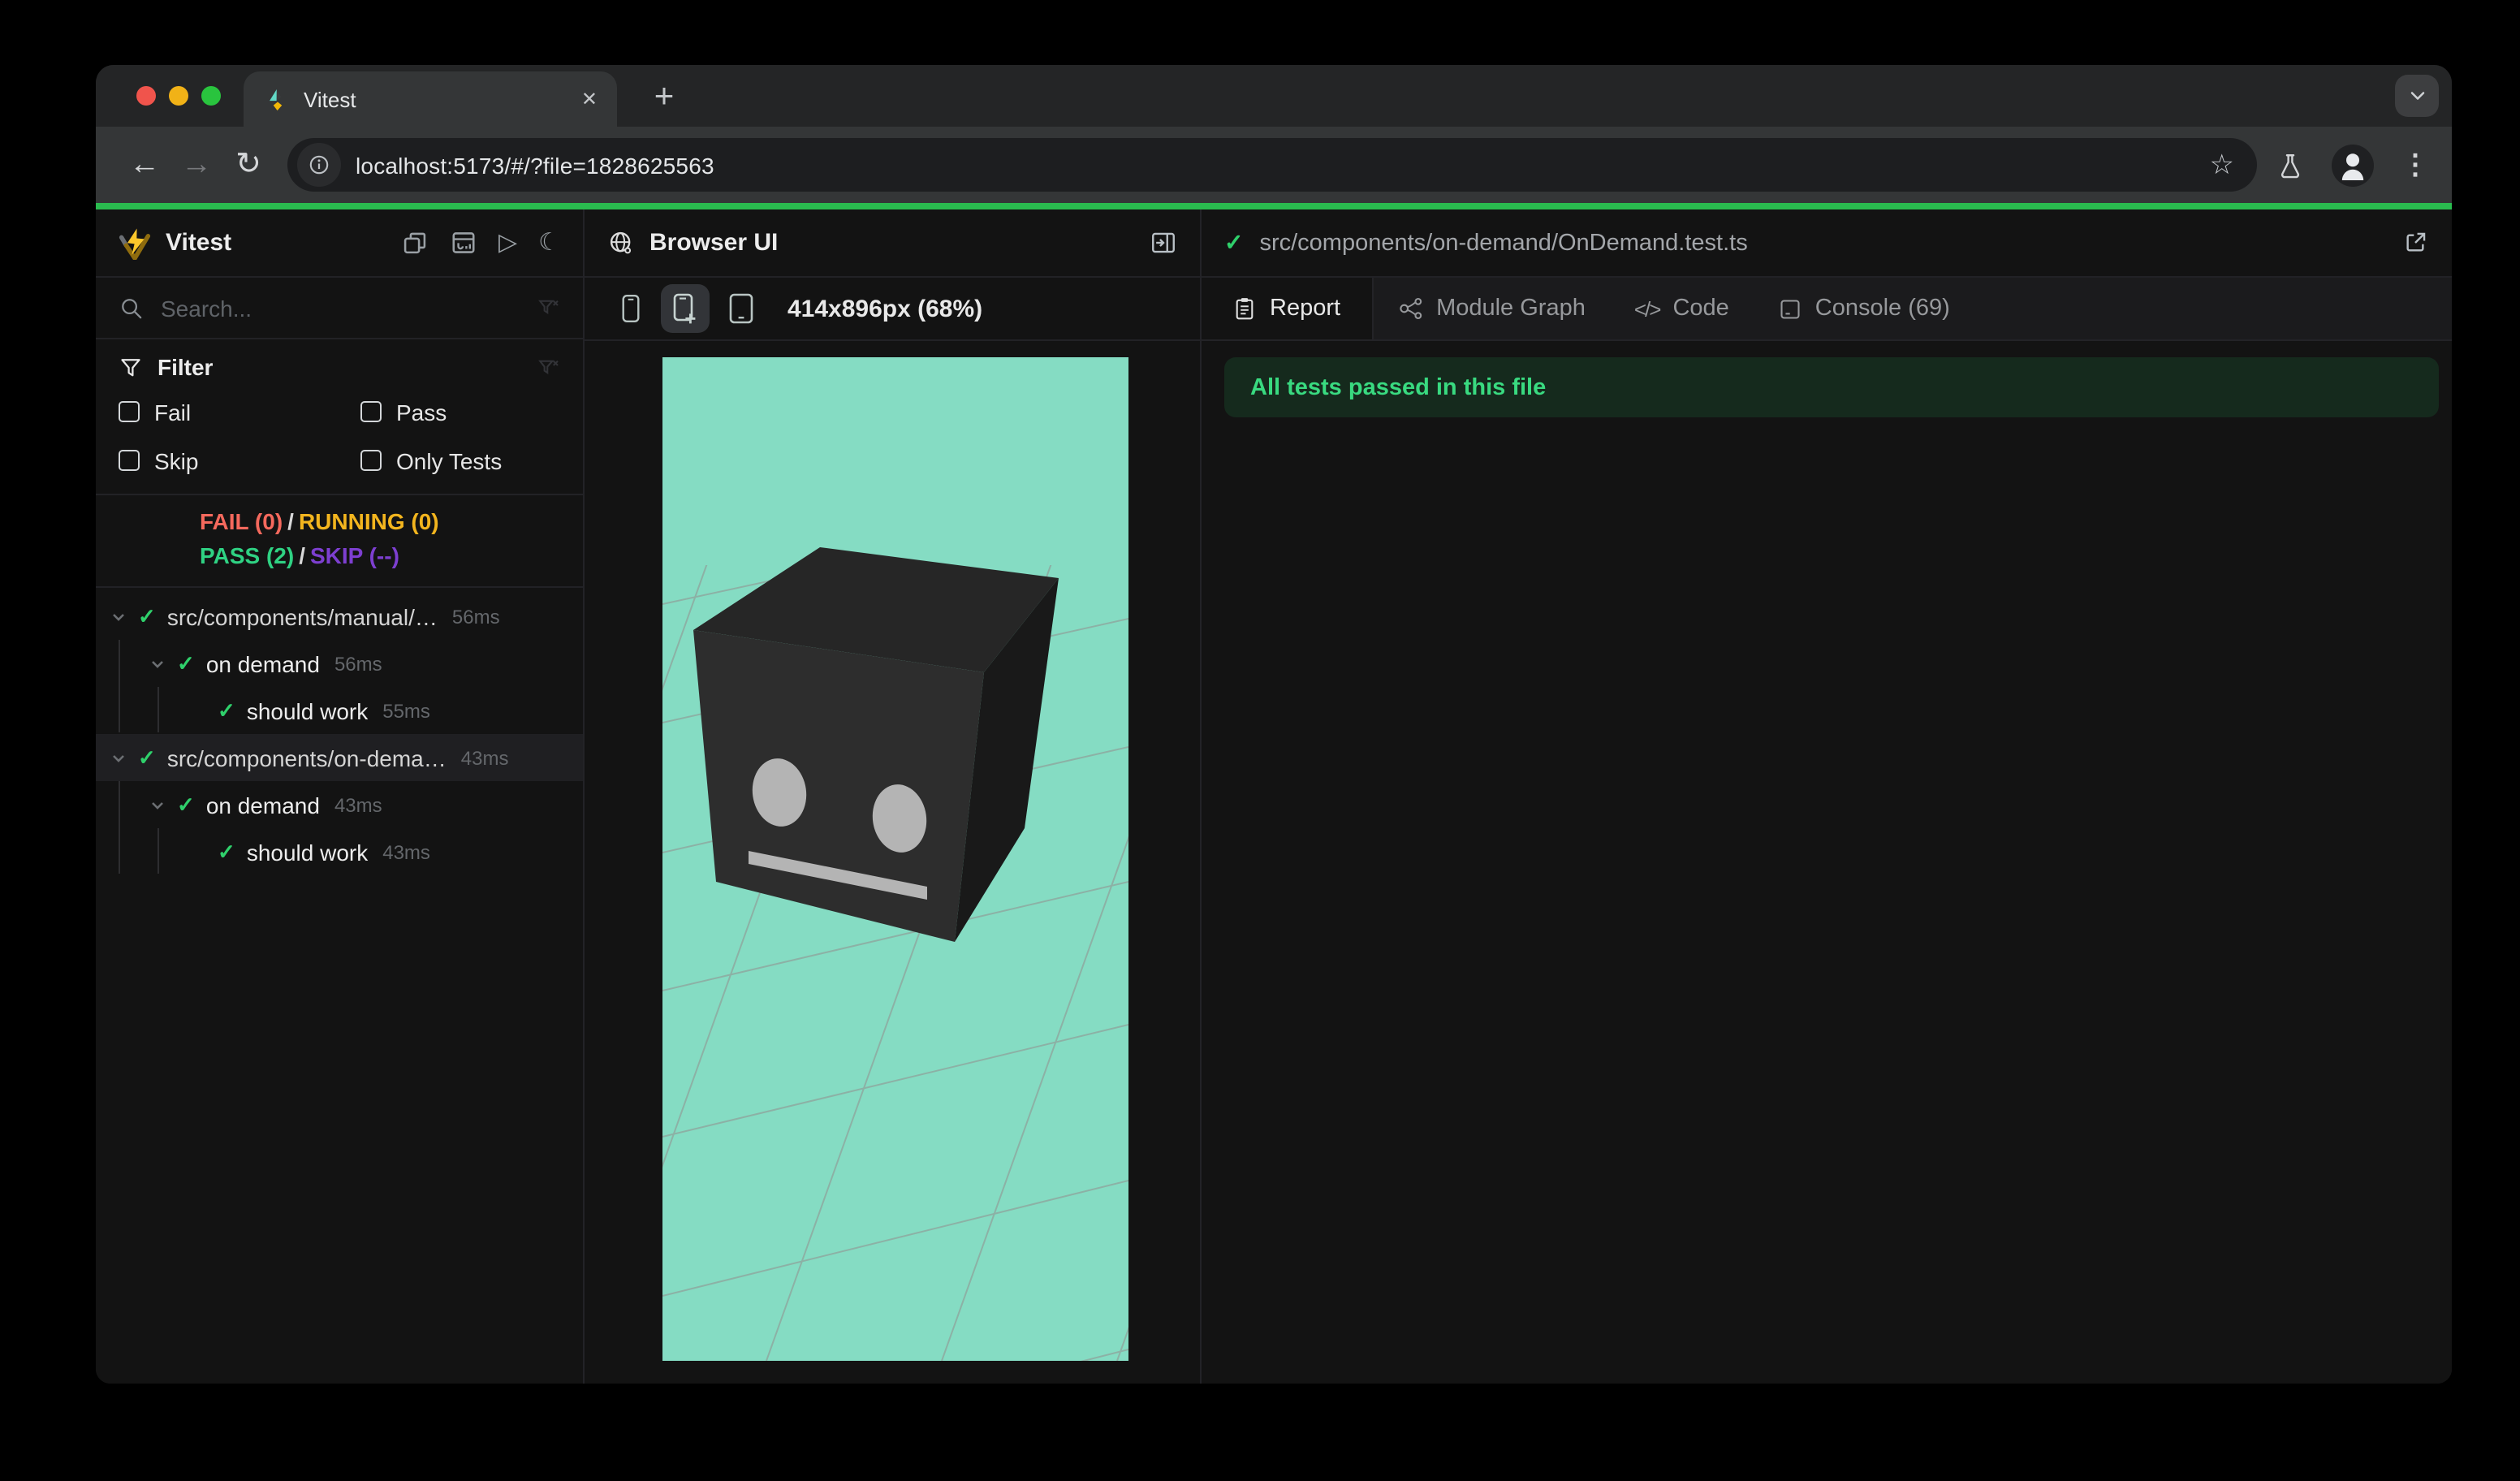  I want to click on progress-bar, so click(1274, 206).